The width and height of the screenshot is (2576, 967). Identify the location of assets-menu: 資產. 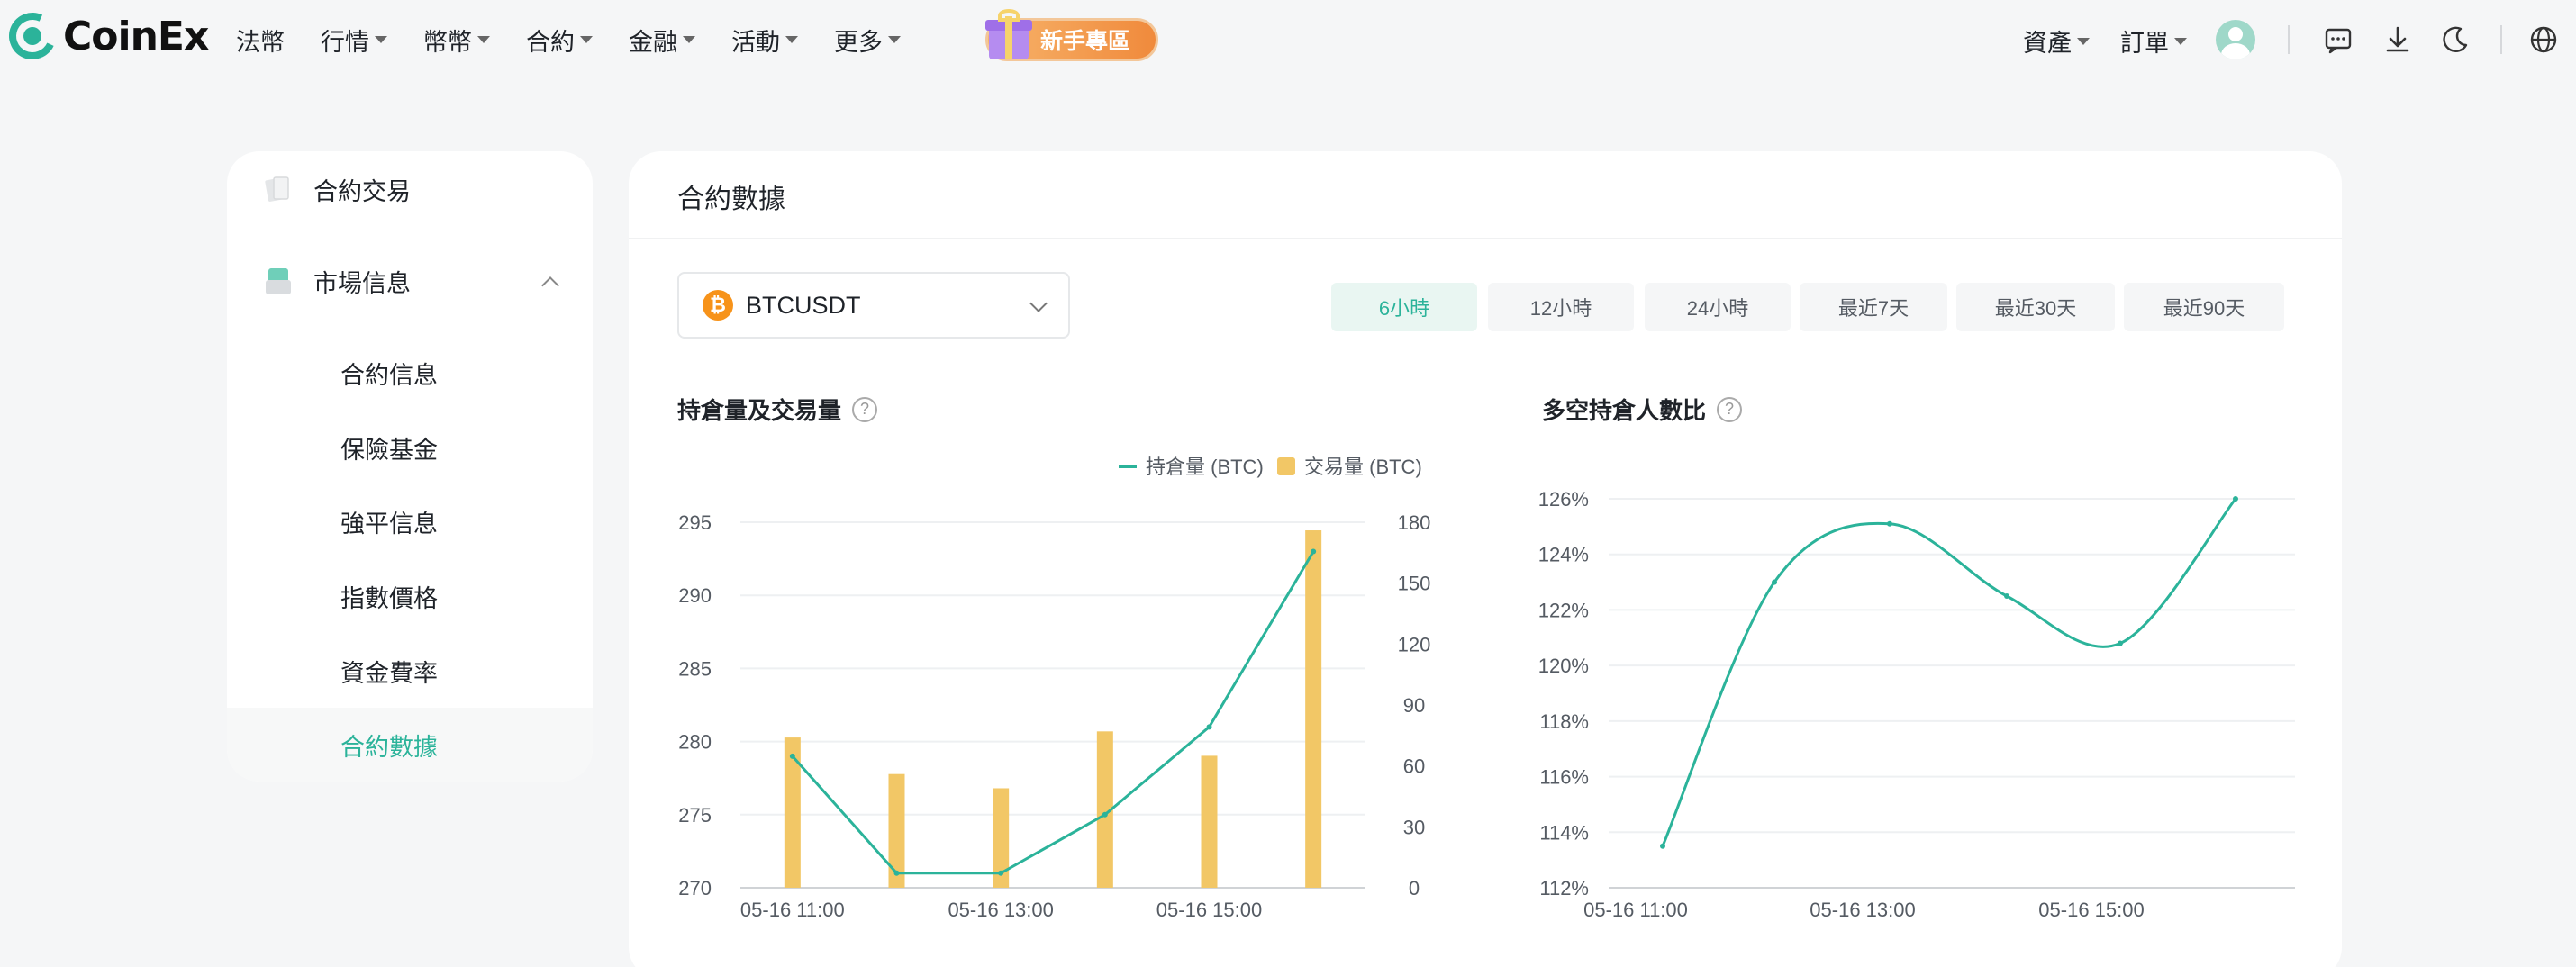
(2056, 41).